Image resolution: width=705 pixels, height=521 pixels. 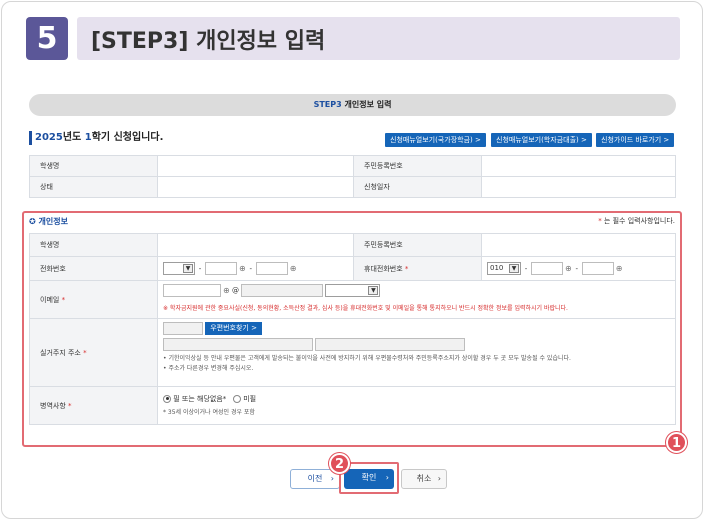 I want to click on mobile-last-input, so click(x=597, y=268).